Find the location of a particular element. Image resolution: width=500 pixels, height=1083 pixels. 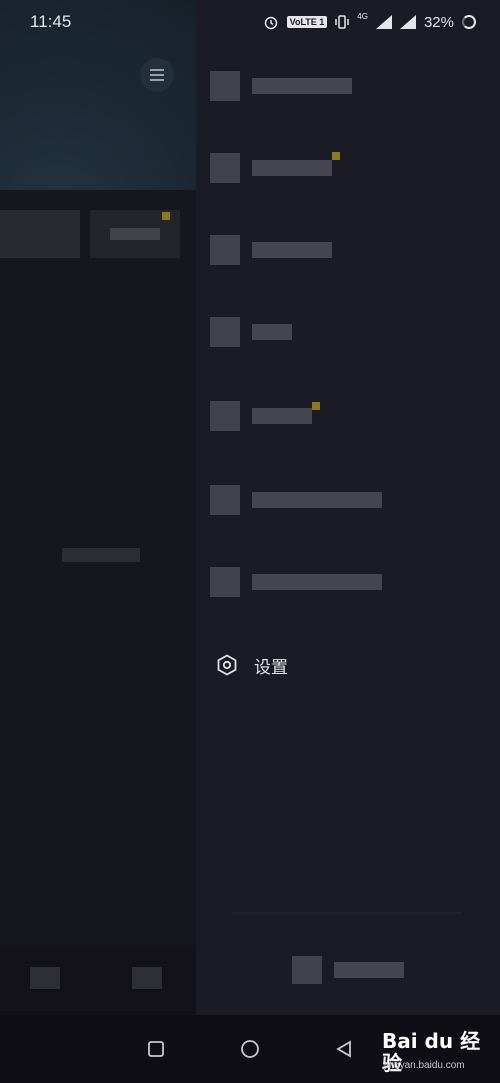

vibrate-icon is located at coordinates (342, 22).